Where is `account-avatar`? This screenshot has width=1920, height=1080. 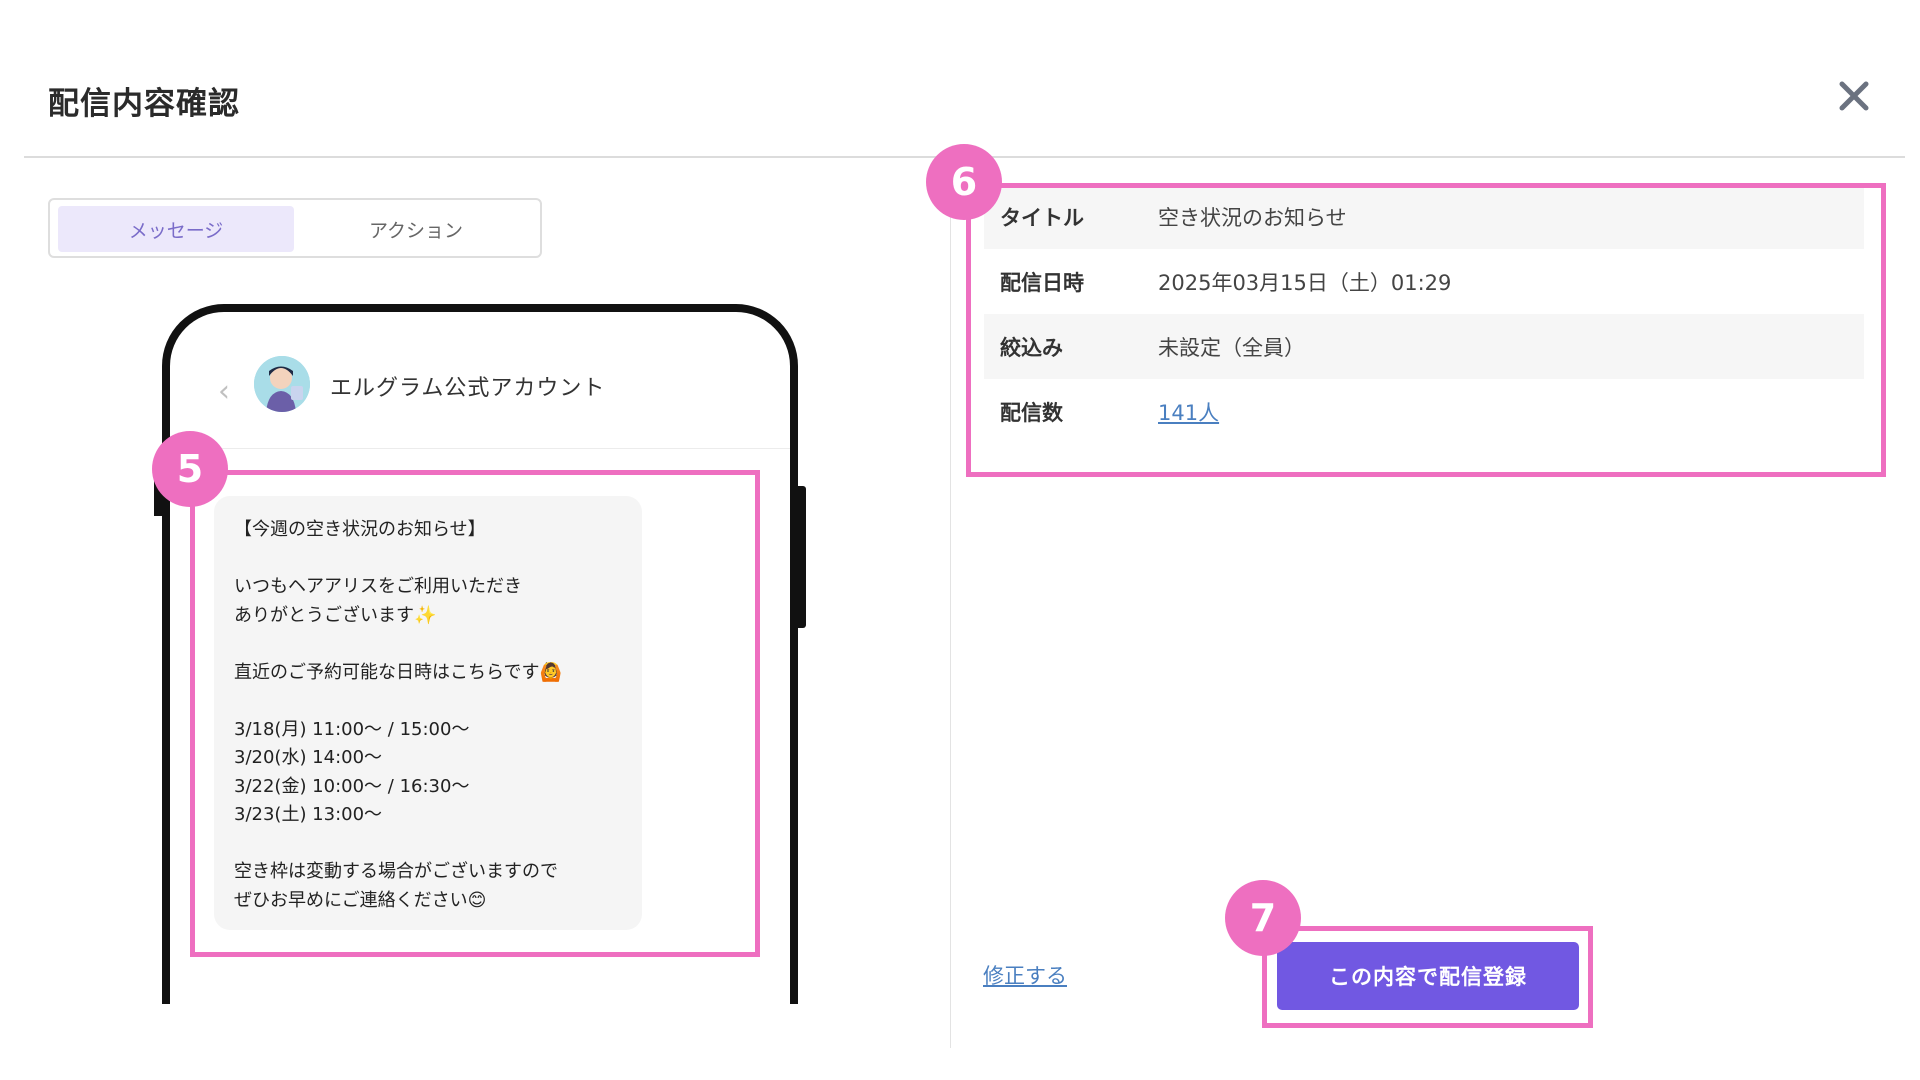 account-avatar is located at coordinates (282, 384).